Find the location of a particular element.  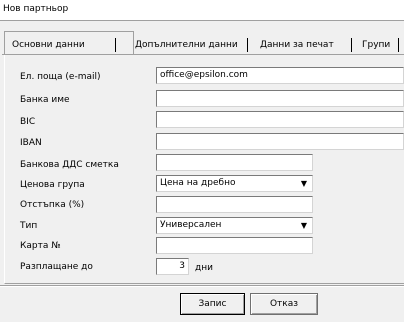

bank-vat-account-field is located at coordinates (234, 162).